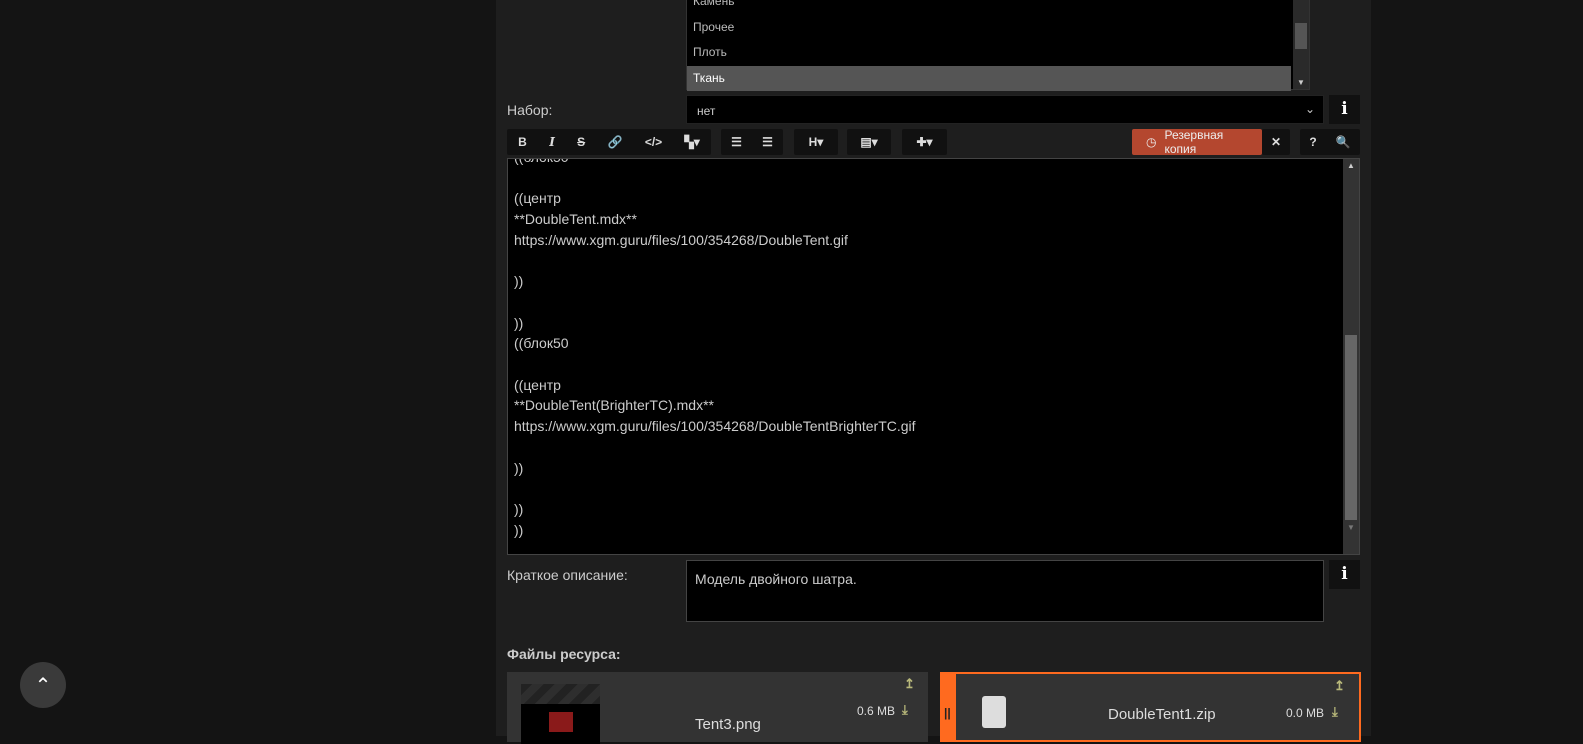 This screenshot has width=1583, height=744. Describe the element at coordinates (1330, 142) in the screenshot. I see `help-search-group: ? 🔍` at that location.